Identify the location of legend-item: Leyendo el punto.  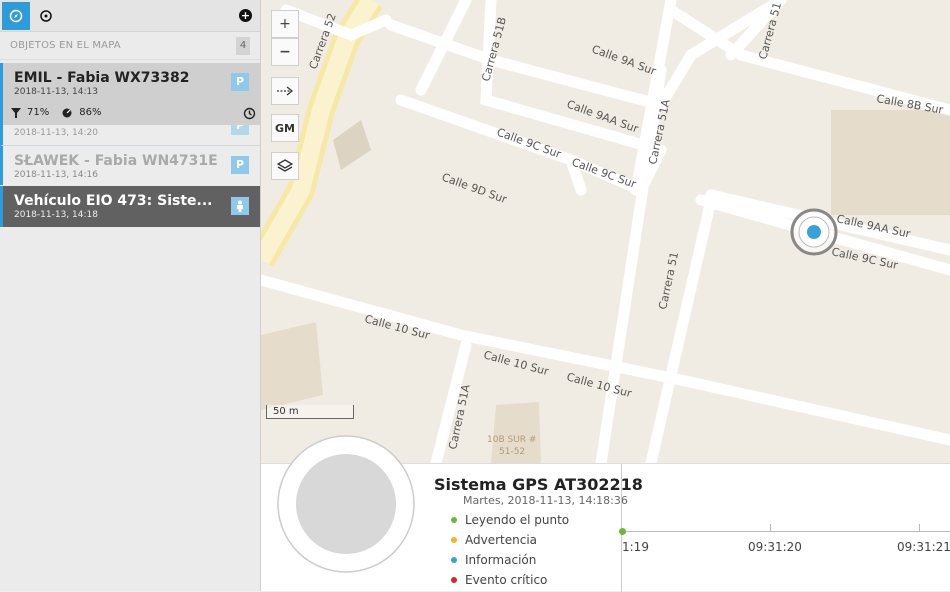
(510, 520).